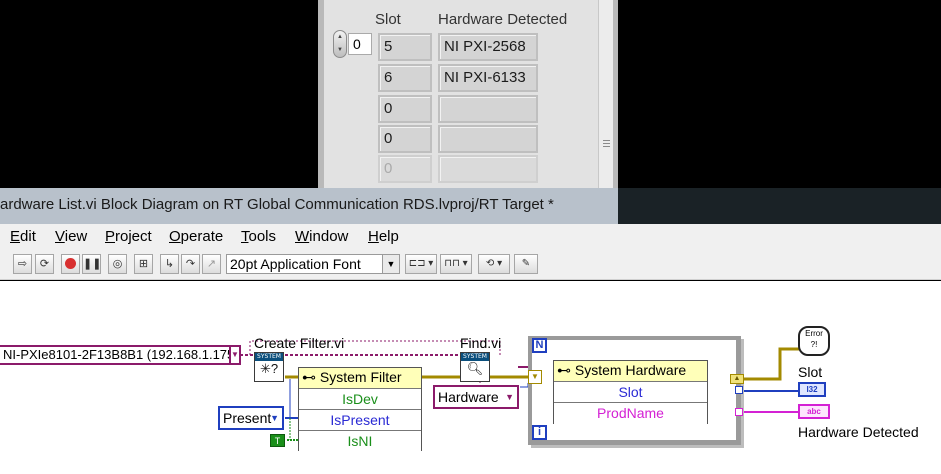 Image resolution: width=941 pixels, height=474 pixels. I want to click on reorder-icon: ⟲ ▾, so click(494, 264).